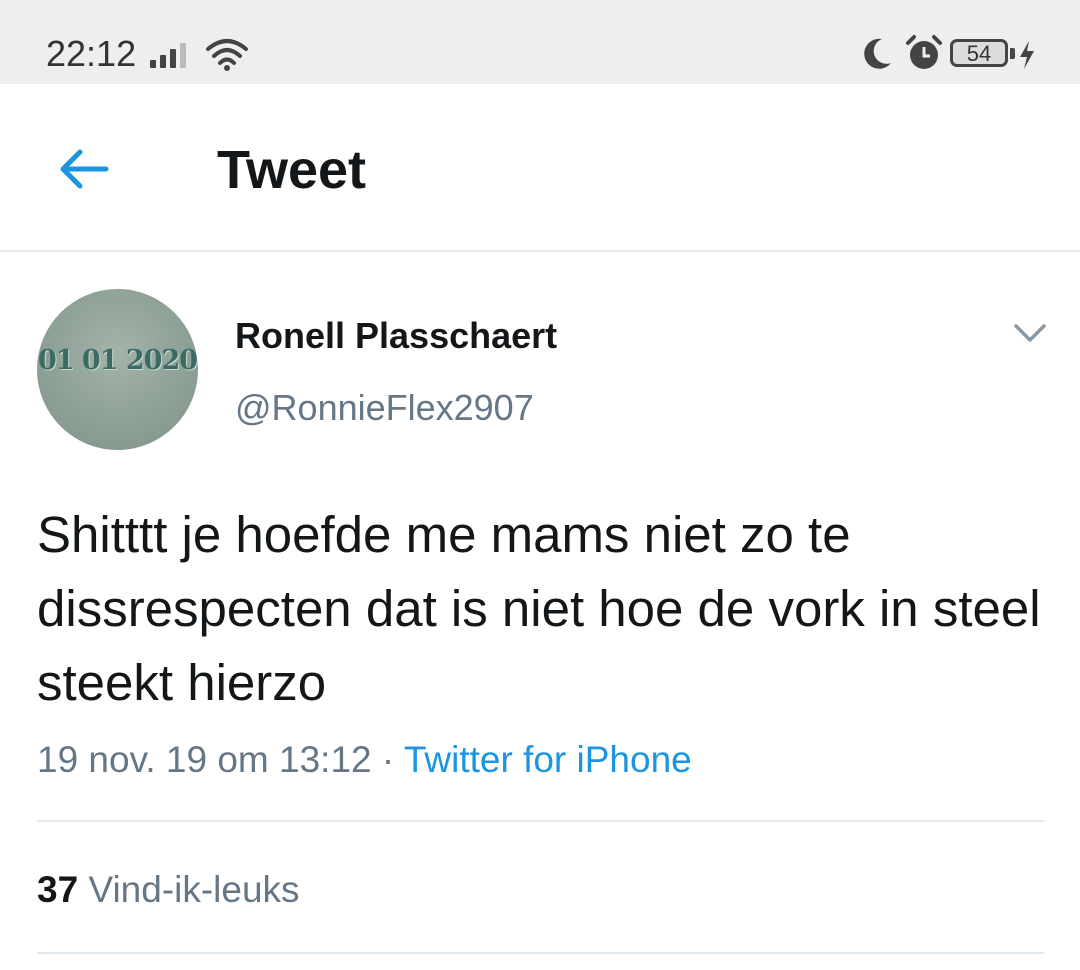 The image size is (1080, 970). I want to click on wifi-icon, so click(227, 57).